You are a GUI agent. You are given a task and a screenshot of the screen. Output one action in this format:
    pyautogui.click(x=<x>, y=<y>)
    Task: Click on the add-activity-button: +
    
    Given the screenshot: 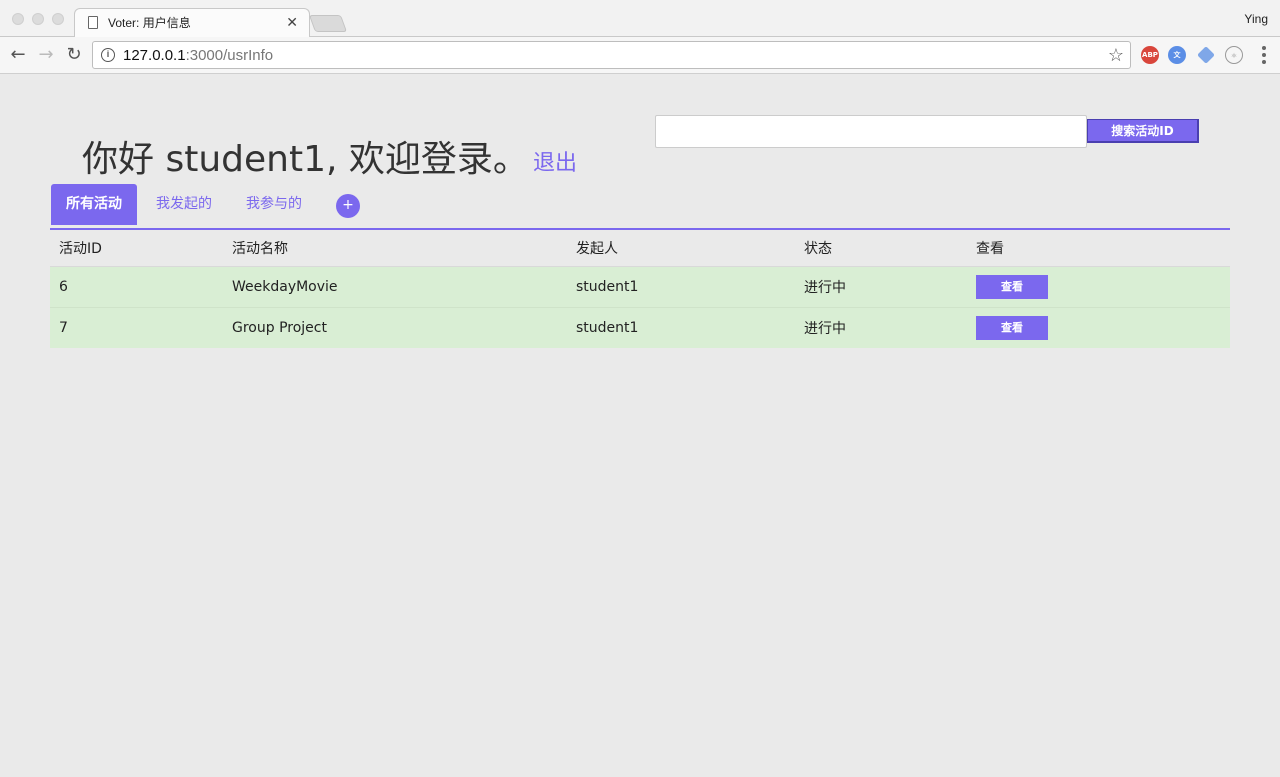 What is the action you would take?
    pyautogui.click(x=348, y=206)
    